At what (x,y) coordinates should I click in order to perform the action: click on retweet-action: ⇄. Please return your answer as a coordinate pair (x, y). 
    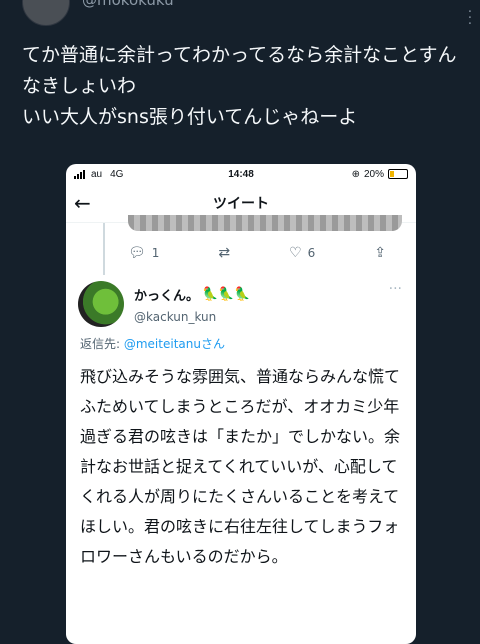
    Looking at the image, I should click on (224, 253).